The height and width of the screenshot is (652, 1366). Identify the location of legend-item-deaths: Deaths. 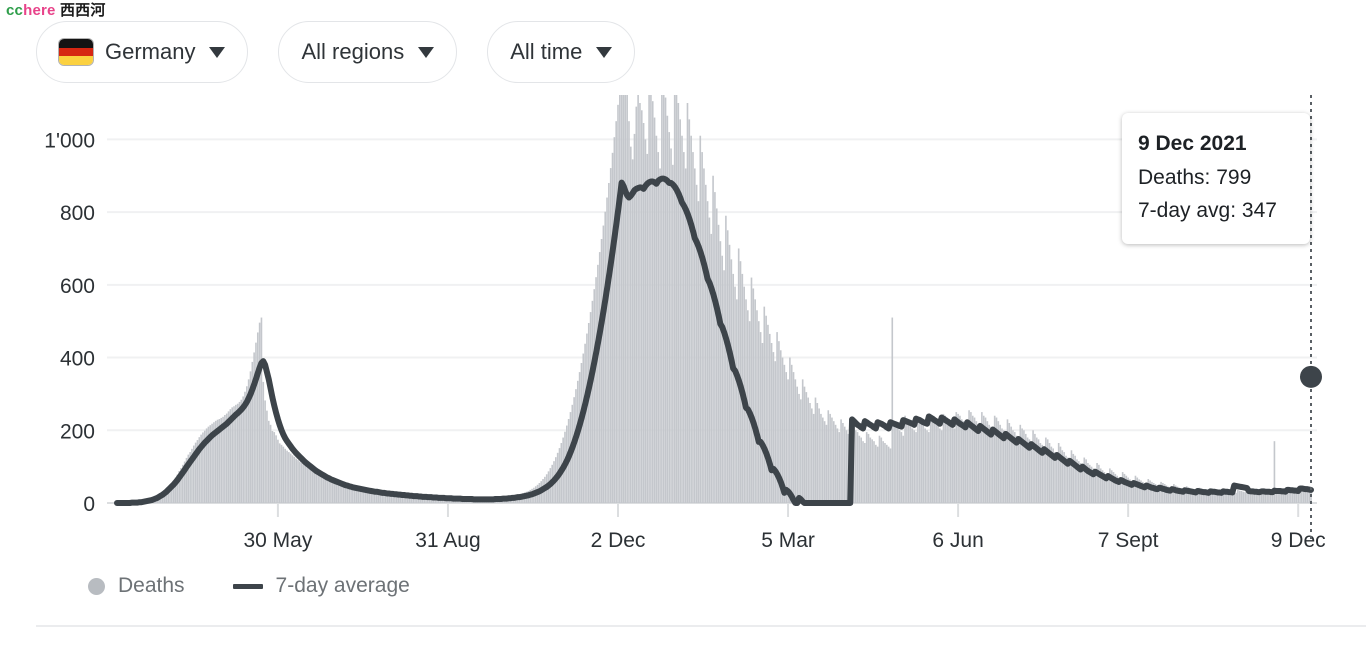
(136, 586).